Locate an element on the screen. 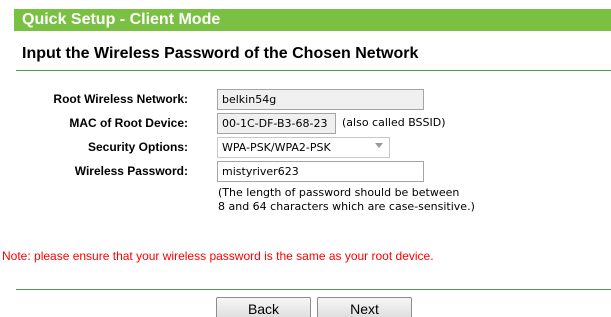 The width and height of the screenshot is (611, 317). security-select: WPA-PSK/WPA2-PSK is located at coordinates (303, 147).